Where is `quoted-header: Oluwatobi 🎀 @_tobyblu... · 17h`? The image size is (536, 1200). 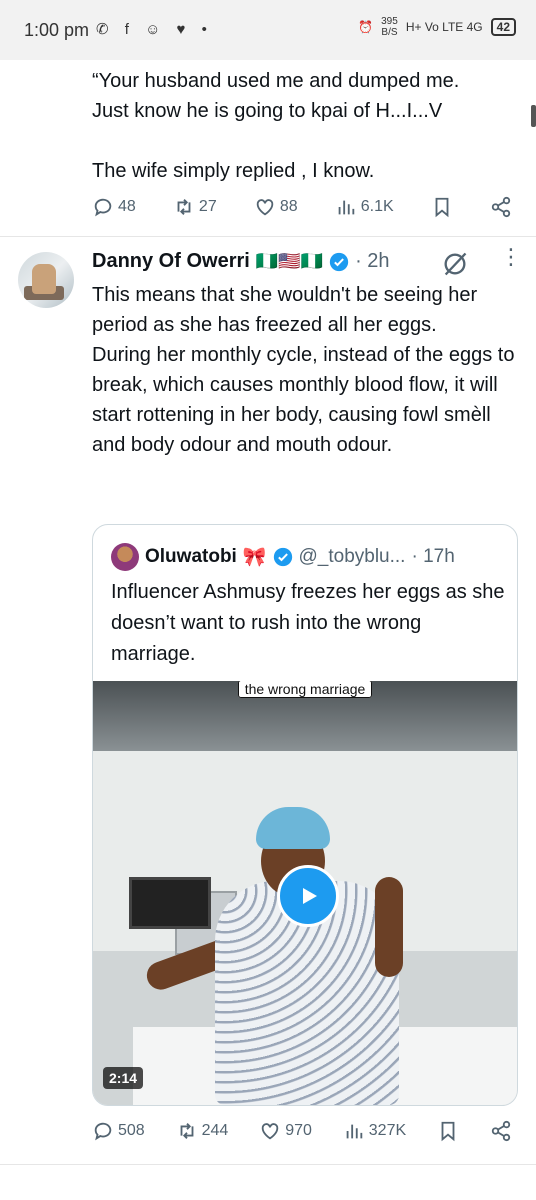 quoted-header: Oluwatobi 🎀 @_tobyblu... · 17h is located at coordinates (283, 557).